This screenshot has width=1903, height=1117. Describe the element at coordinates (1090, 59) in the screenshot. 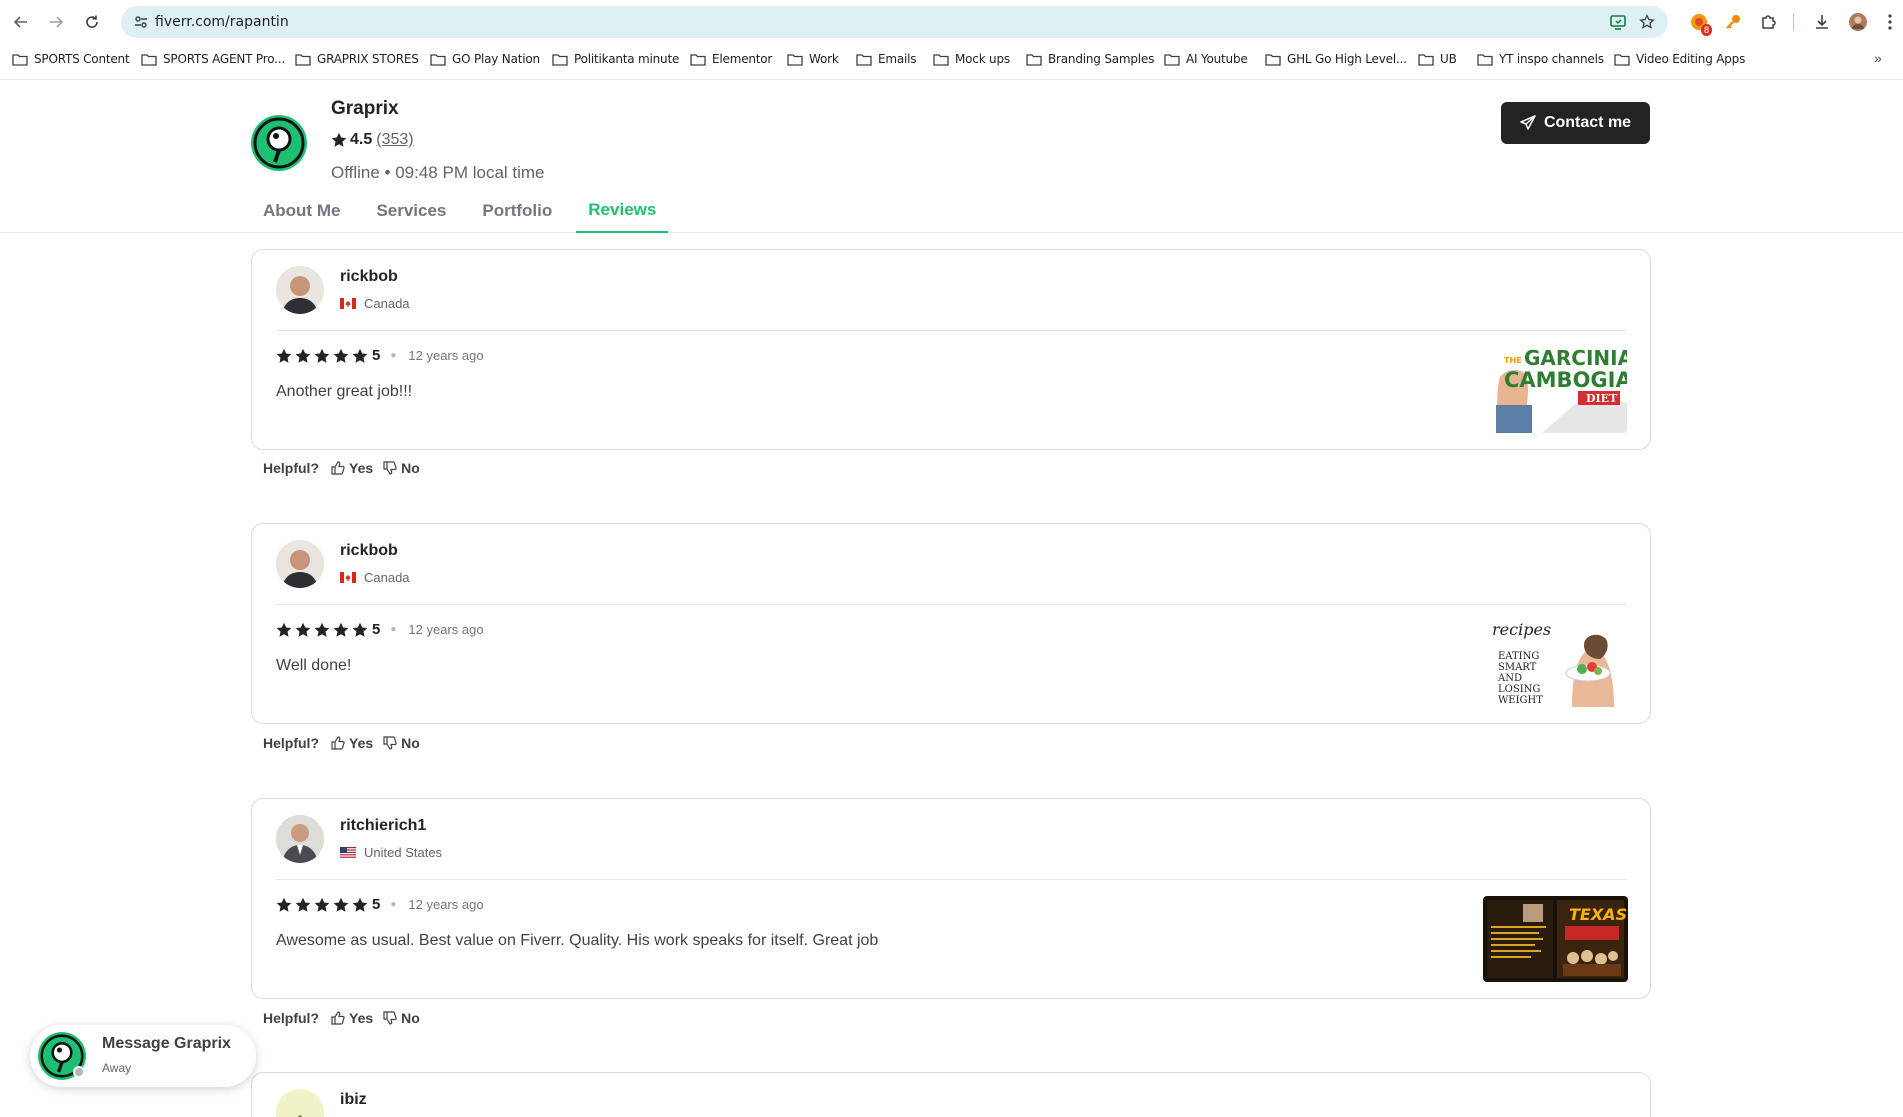

I see `bookmark-item: Branding Samples` at that location.